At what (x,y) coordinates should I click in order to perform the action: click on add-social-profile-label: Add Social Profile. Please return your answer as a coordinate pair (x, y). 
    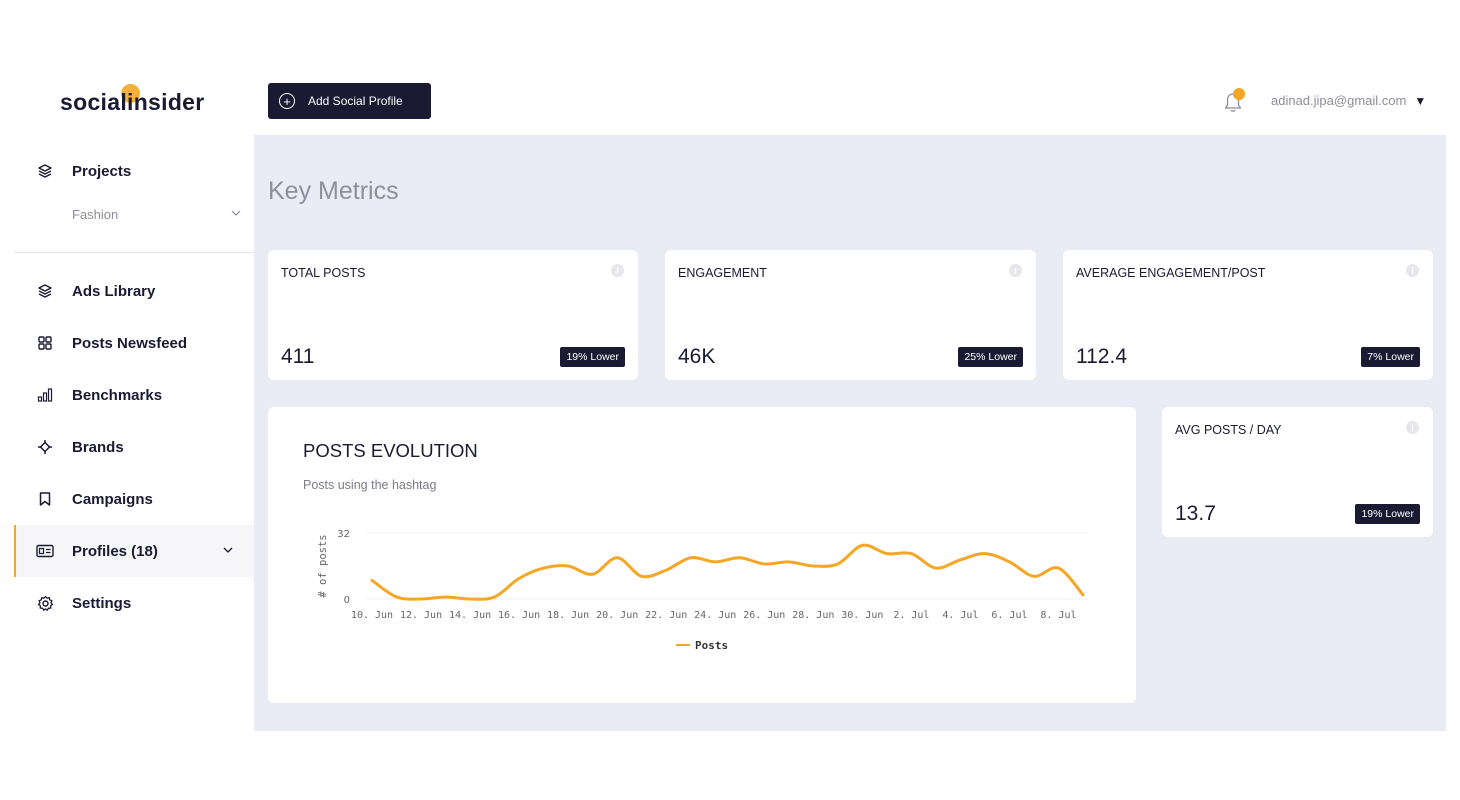
    Looking at the image, I should click on (355, 101).